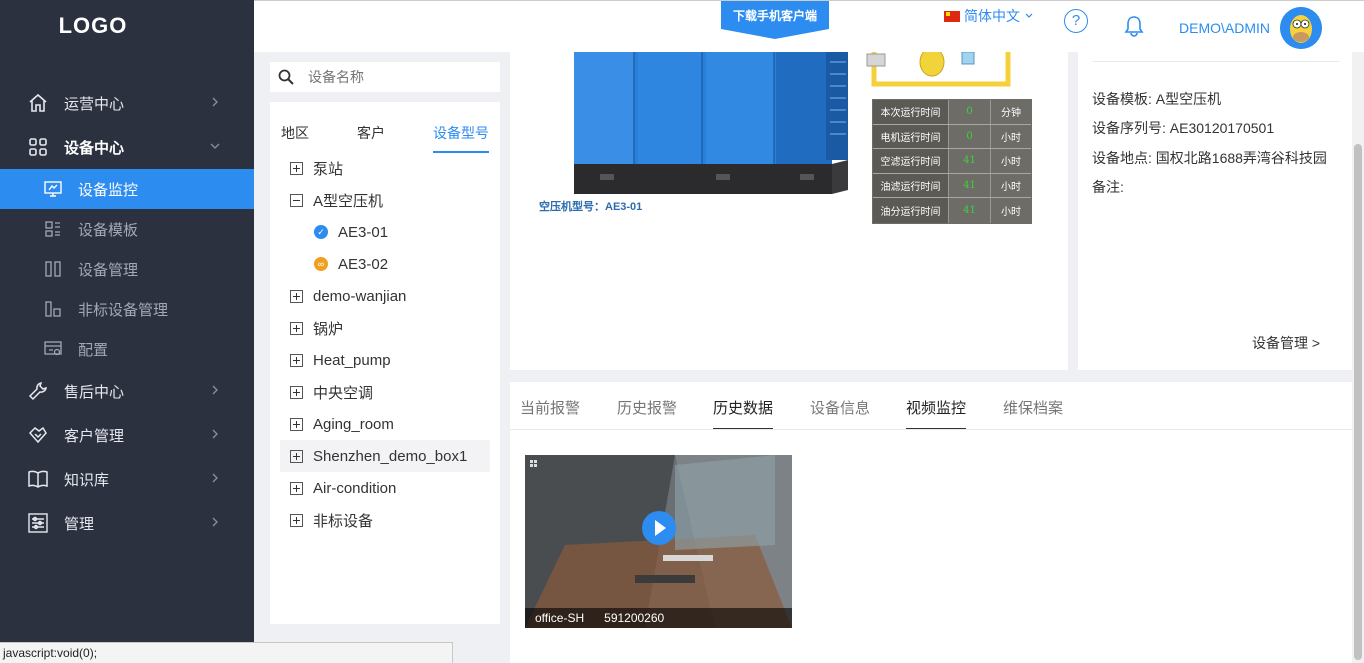 This screenshot has height=663, width=1364. What do you see at coordinates (343, 521) in the screenshot?
I see `tree-node-label: 非标设备` at bounding box center [343, 521].